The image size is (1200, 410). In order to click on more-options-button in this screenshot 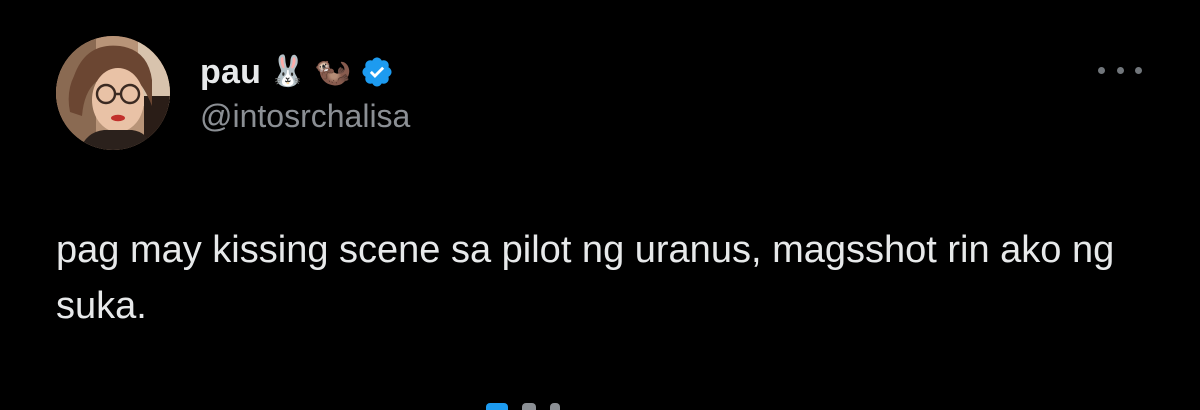, I will do `click(1120, 70)`.